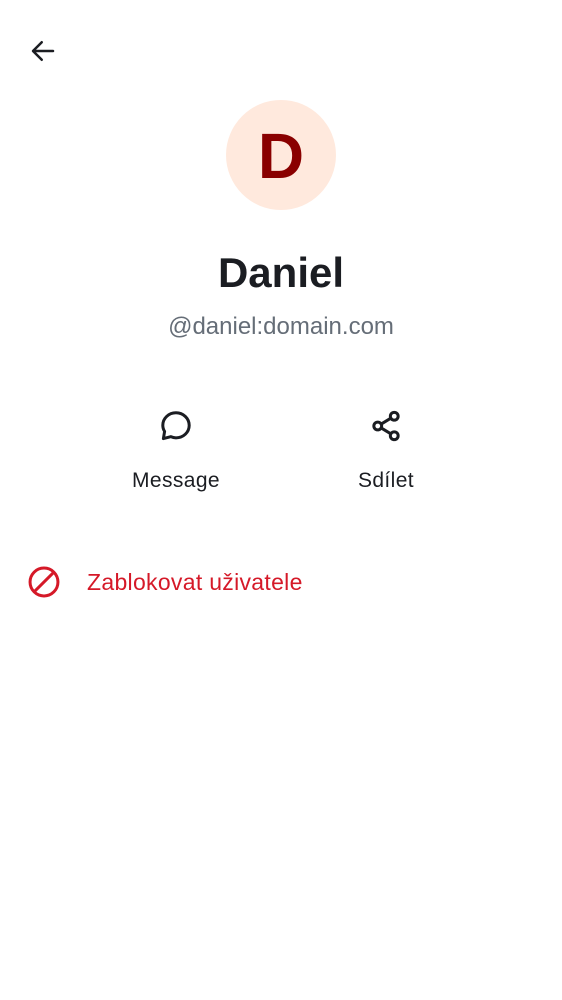 Image resolution: width=562 pixels, height=1000 pixels. I want to click on share-button-label: Sdílet, so click(386, 480).